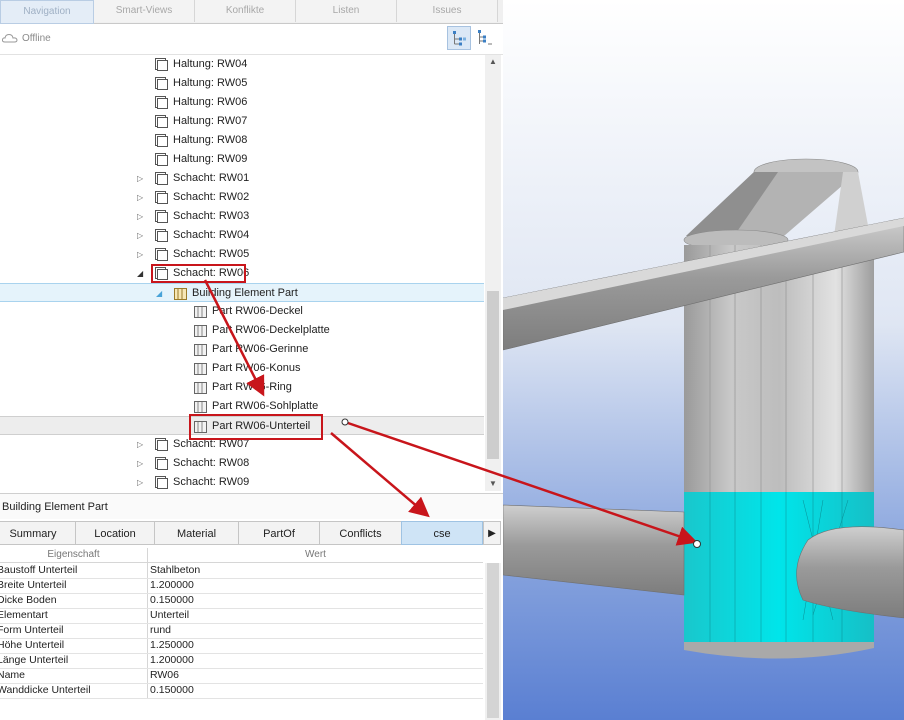 The image size is (904, 720). Describe the element at coordinates (242, 254) in the screenshot. I see `tree-node: ▷ Schacht: RW05` at that location.